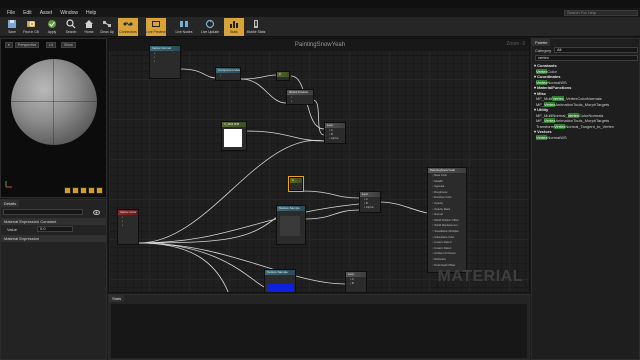  Describe the element at coordinates (601, 13) in the screenshot. I see `help-search-input: Search For Help` at that location.